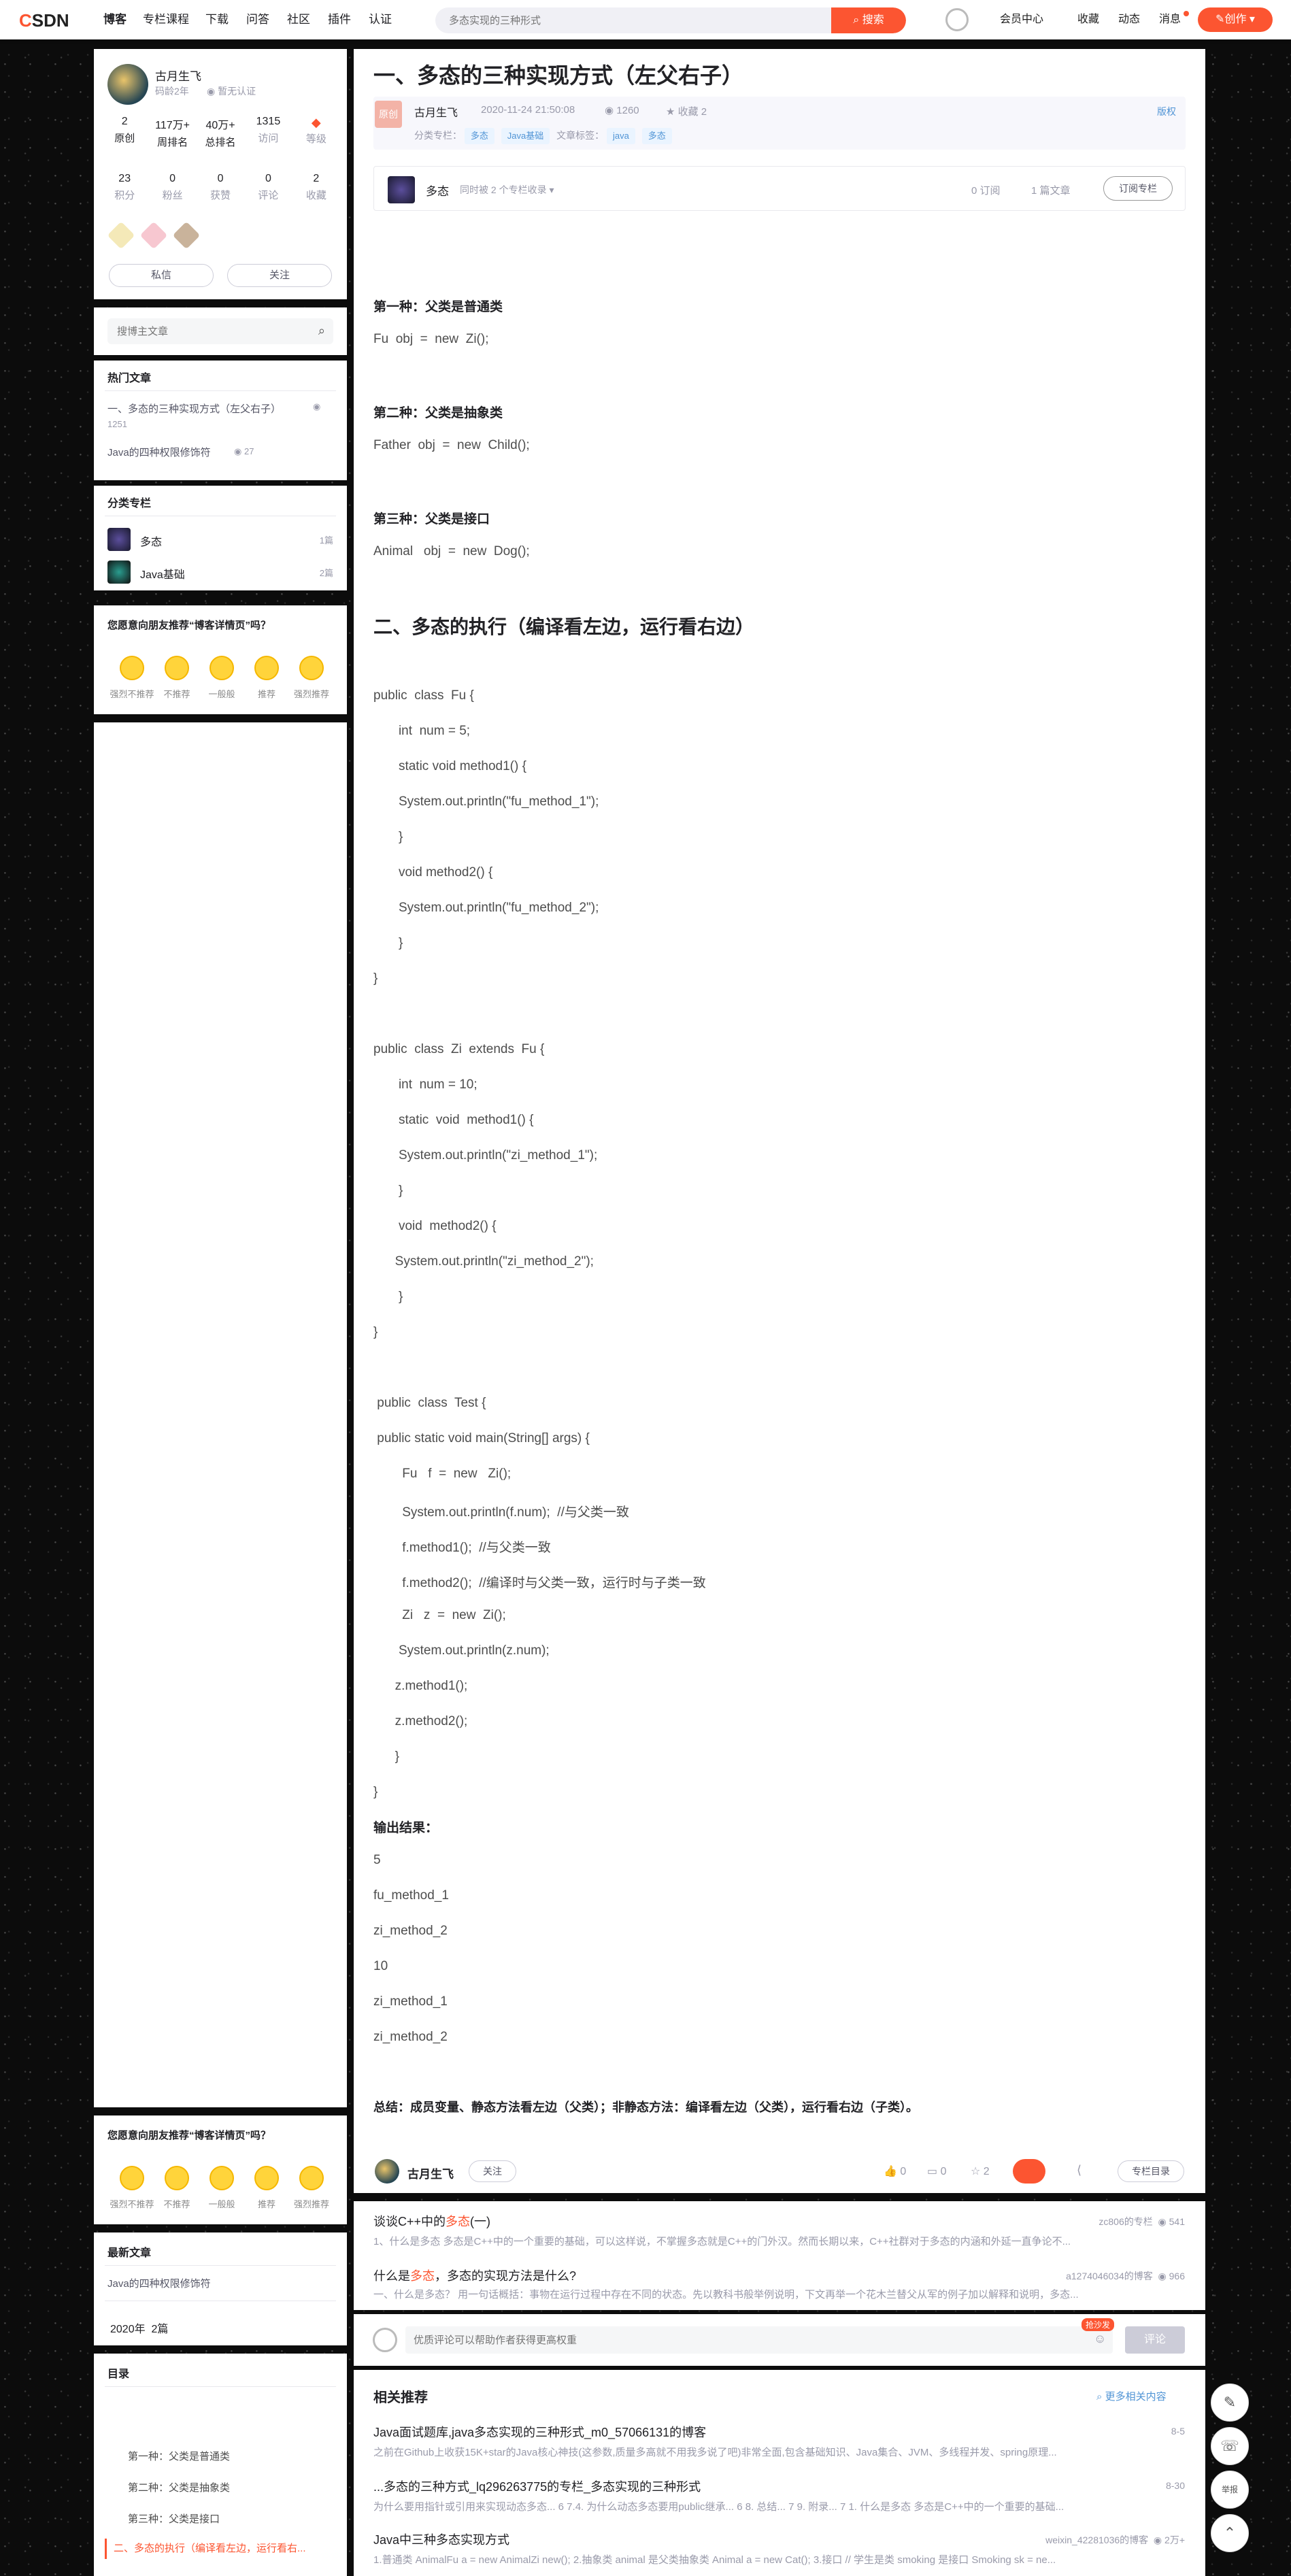 The height and width of the screenshot is (2576, 1291). I want to click on follow-button: 关注, so click(279, 275).